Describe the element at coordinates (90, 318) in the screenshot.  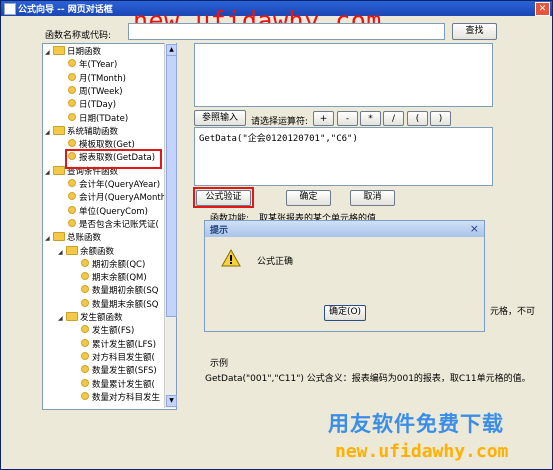
I see `tree-folder: ◢ 发生额函数` at that location.